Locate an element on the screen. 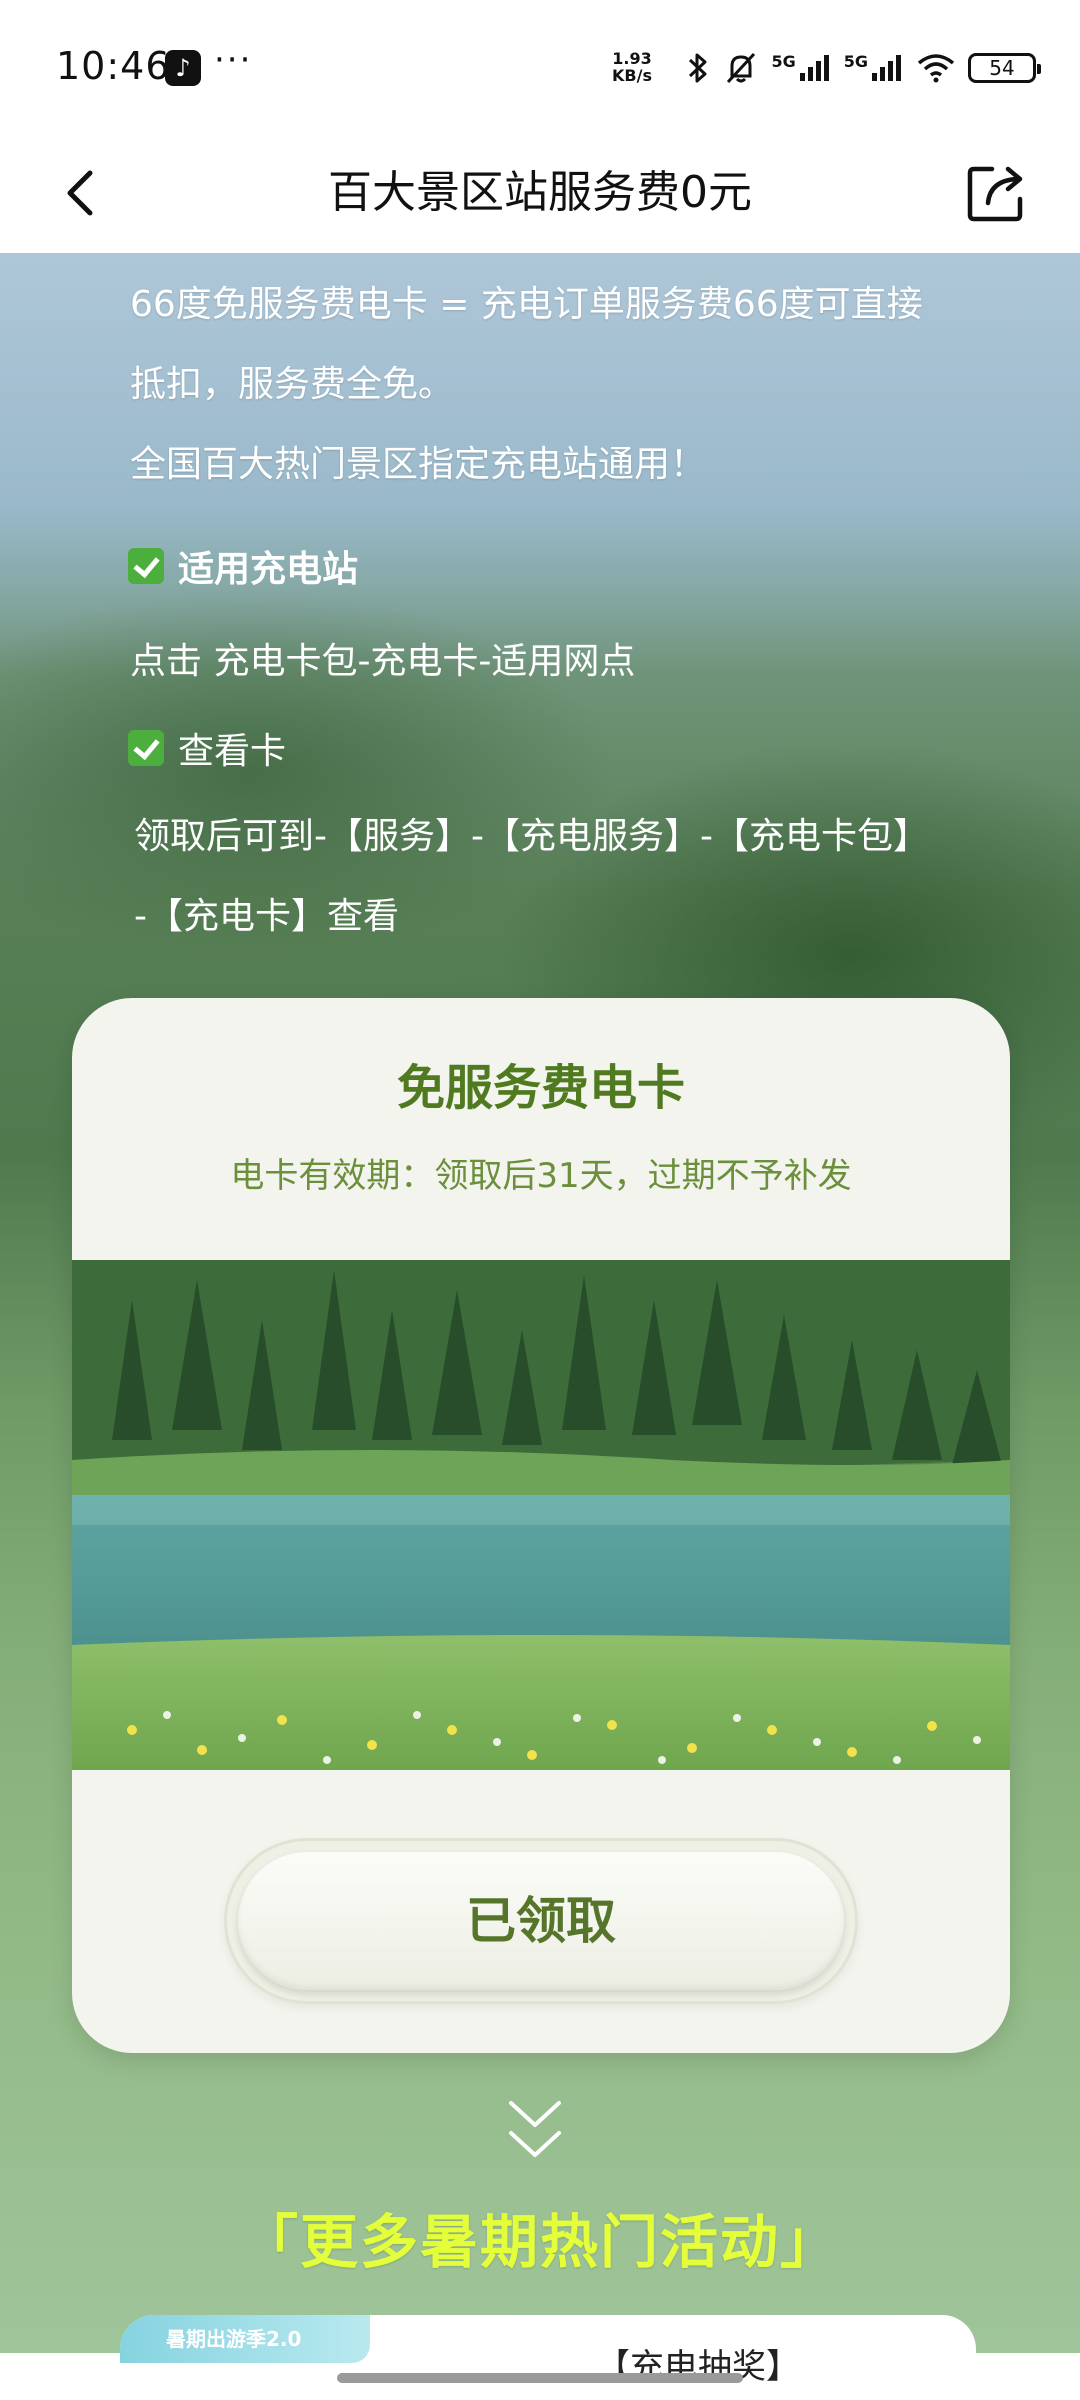 This screenshot has width=1080, height=2400. stations-detail: 点击 充电卡包-充电卡-适用网点 is located at coordinates (383, 661).